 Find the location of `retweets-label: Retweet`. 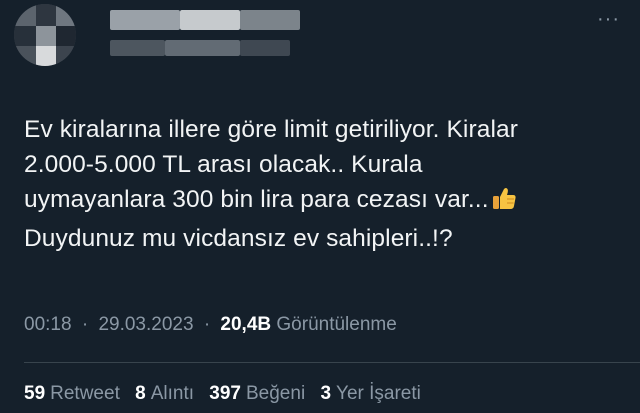

retweets-label: Retweet is located at coordinates (85, 393).